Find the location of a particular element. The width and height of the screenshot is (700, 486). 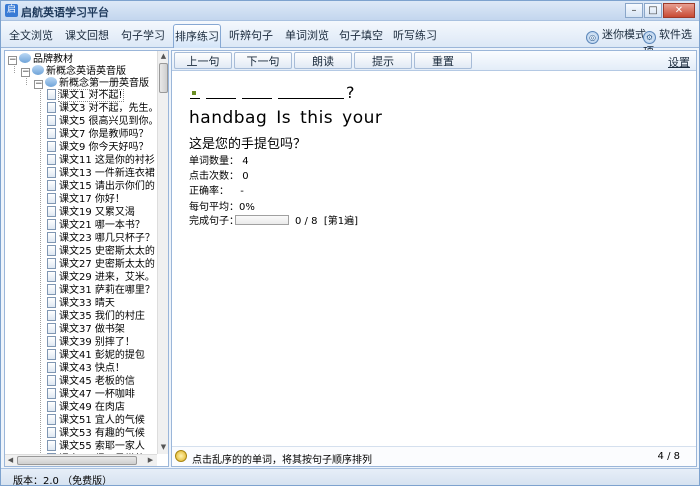

lesson-item: 课文35 我们的村庄 is located at coordinates (96, 316).